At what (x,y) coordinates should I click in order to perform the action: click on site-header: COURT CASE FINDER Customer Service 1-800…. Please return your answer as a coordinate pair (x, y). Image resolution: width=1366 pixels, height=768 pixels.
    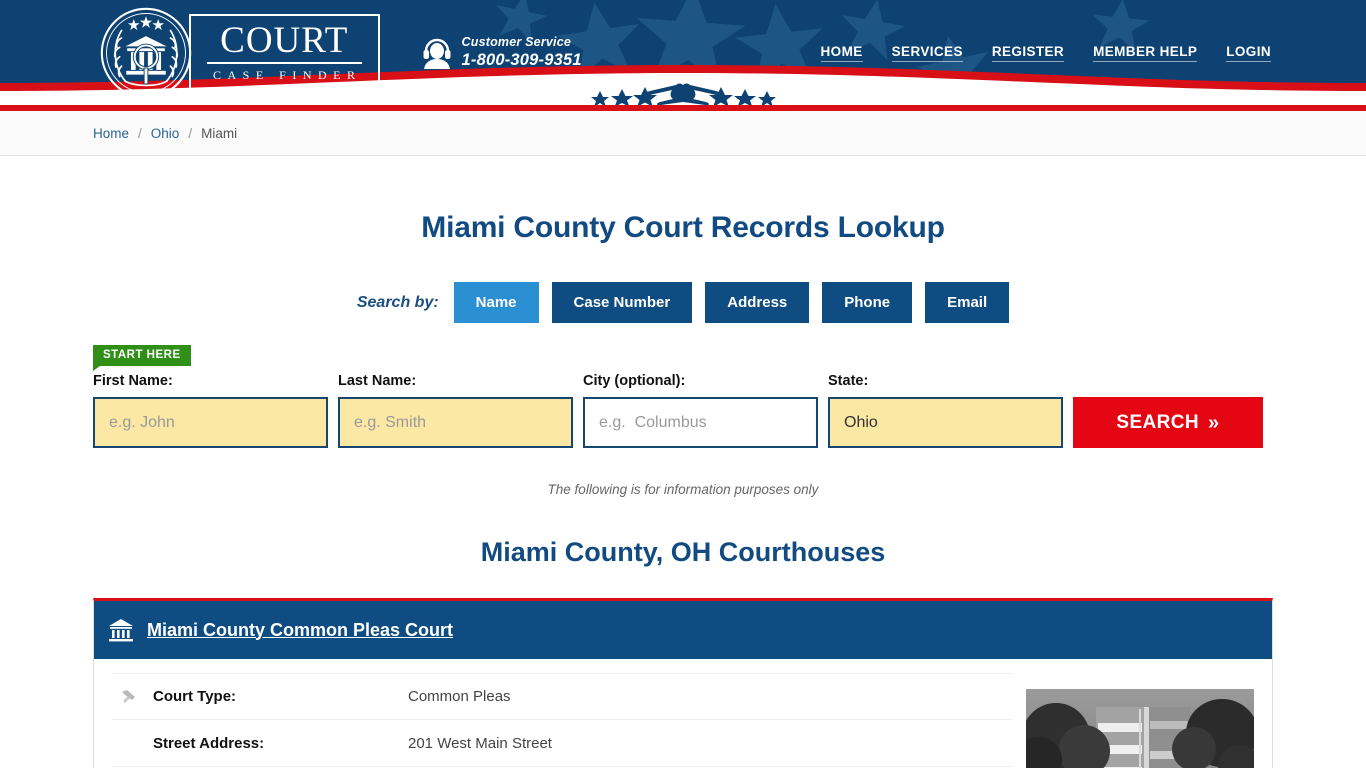
    Looking at the image, I should click on (683, 52).